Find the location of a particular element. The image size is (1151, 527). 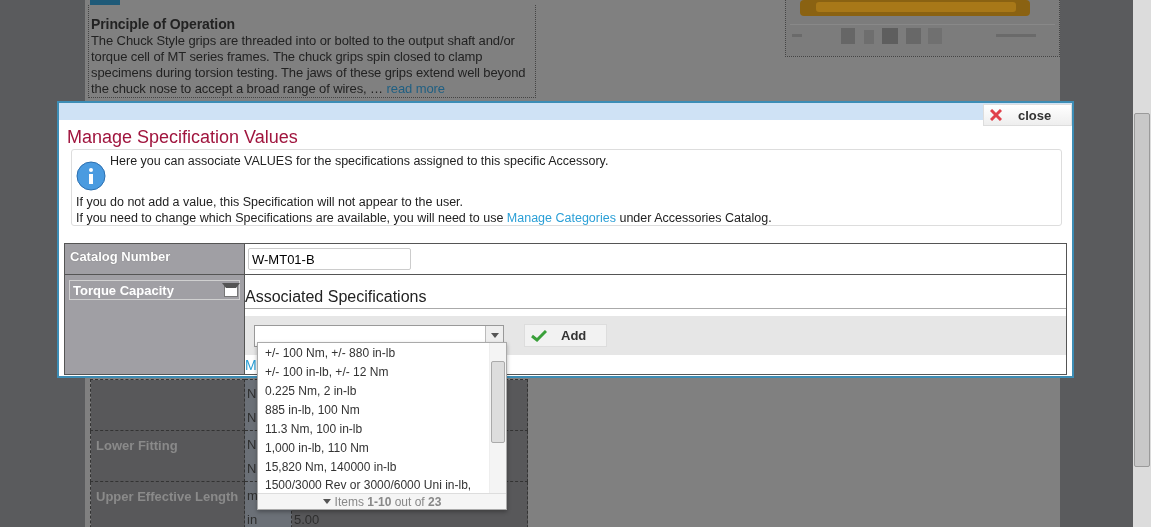

dropdown-option: +/- 100 in-lb, +/- 12 Nm is located at coordinates (373, 372).